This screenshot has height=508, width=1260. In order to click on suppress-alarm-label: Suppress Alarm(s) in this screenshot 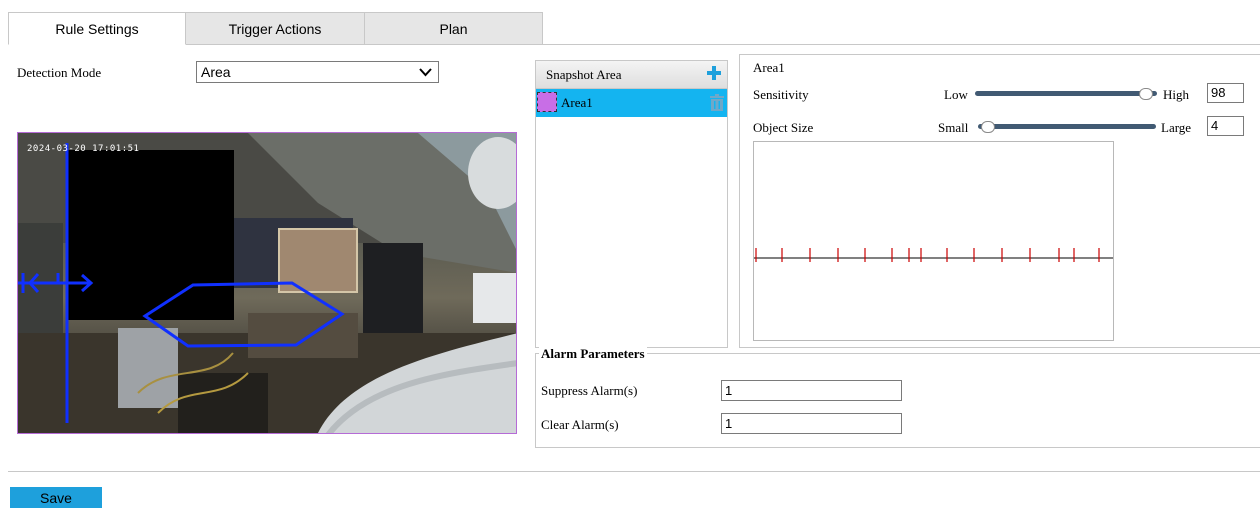, I will do `click(589, 390)`.